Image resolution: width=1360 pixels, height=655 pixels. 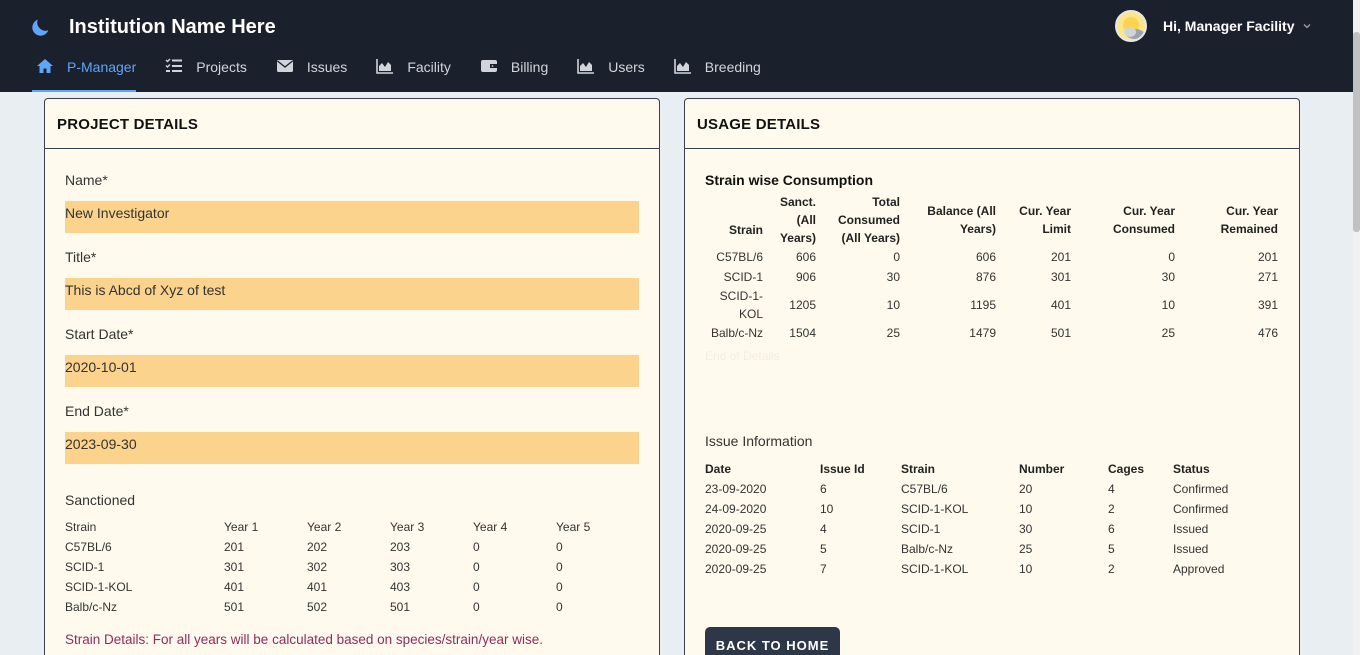 I want to click on table-row: SCID-1-KOL 1205 10 1195 401 10 391, so click(x=991, y=305).